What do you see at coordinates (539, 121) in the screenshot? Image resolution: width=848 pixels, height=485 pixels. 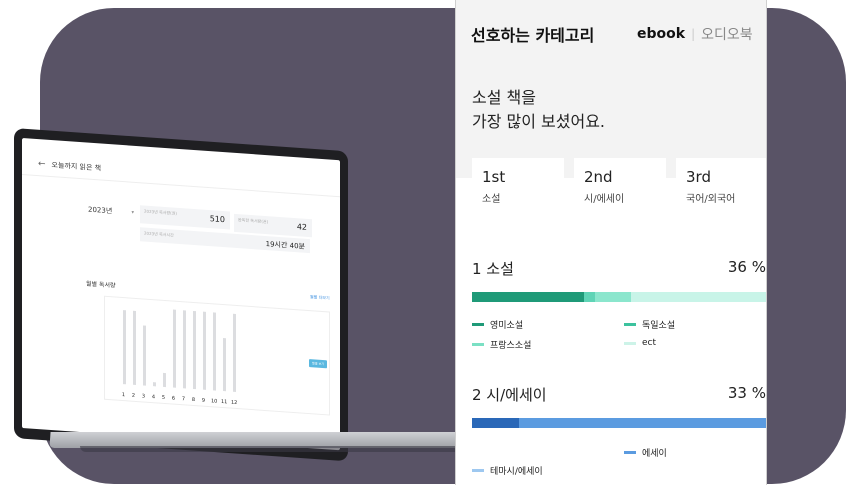 I see `headline-line2: 가장 많이 보셨어요.` at bounding box center [539, 121].